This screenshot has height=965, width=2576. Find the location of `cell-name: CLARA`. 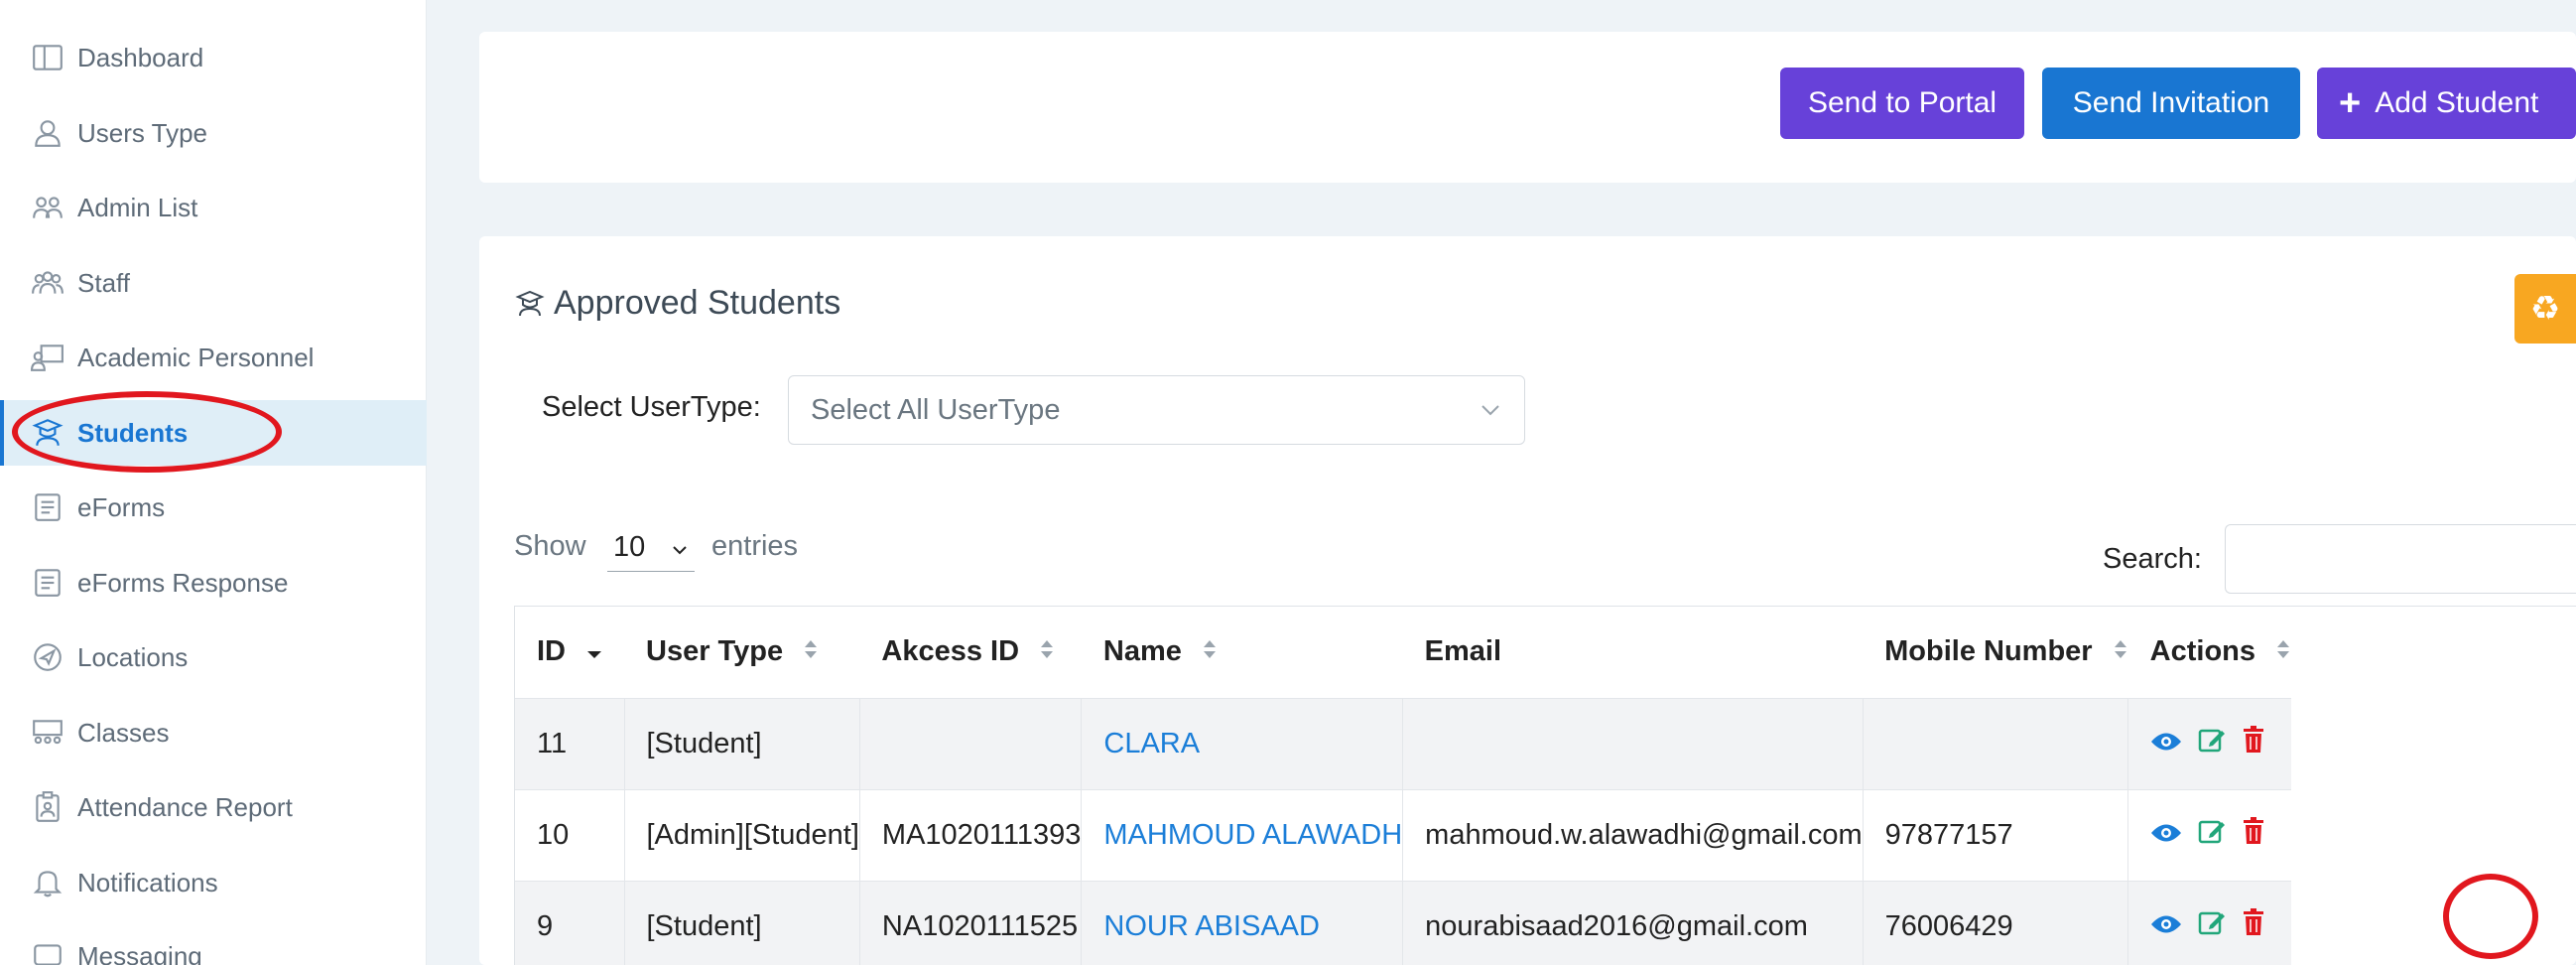

cell-name: CLARA is located at coordinates (1242, 743).